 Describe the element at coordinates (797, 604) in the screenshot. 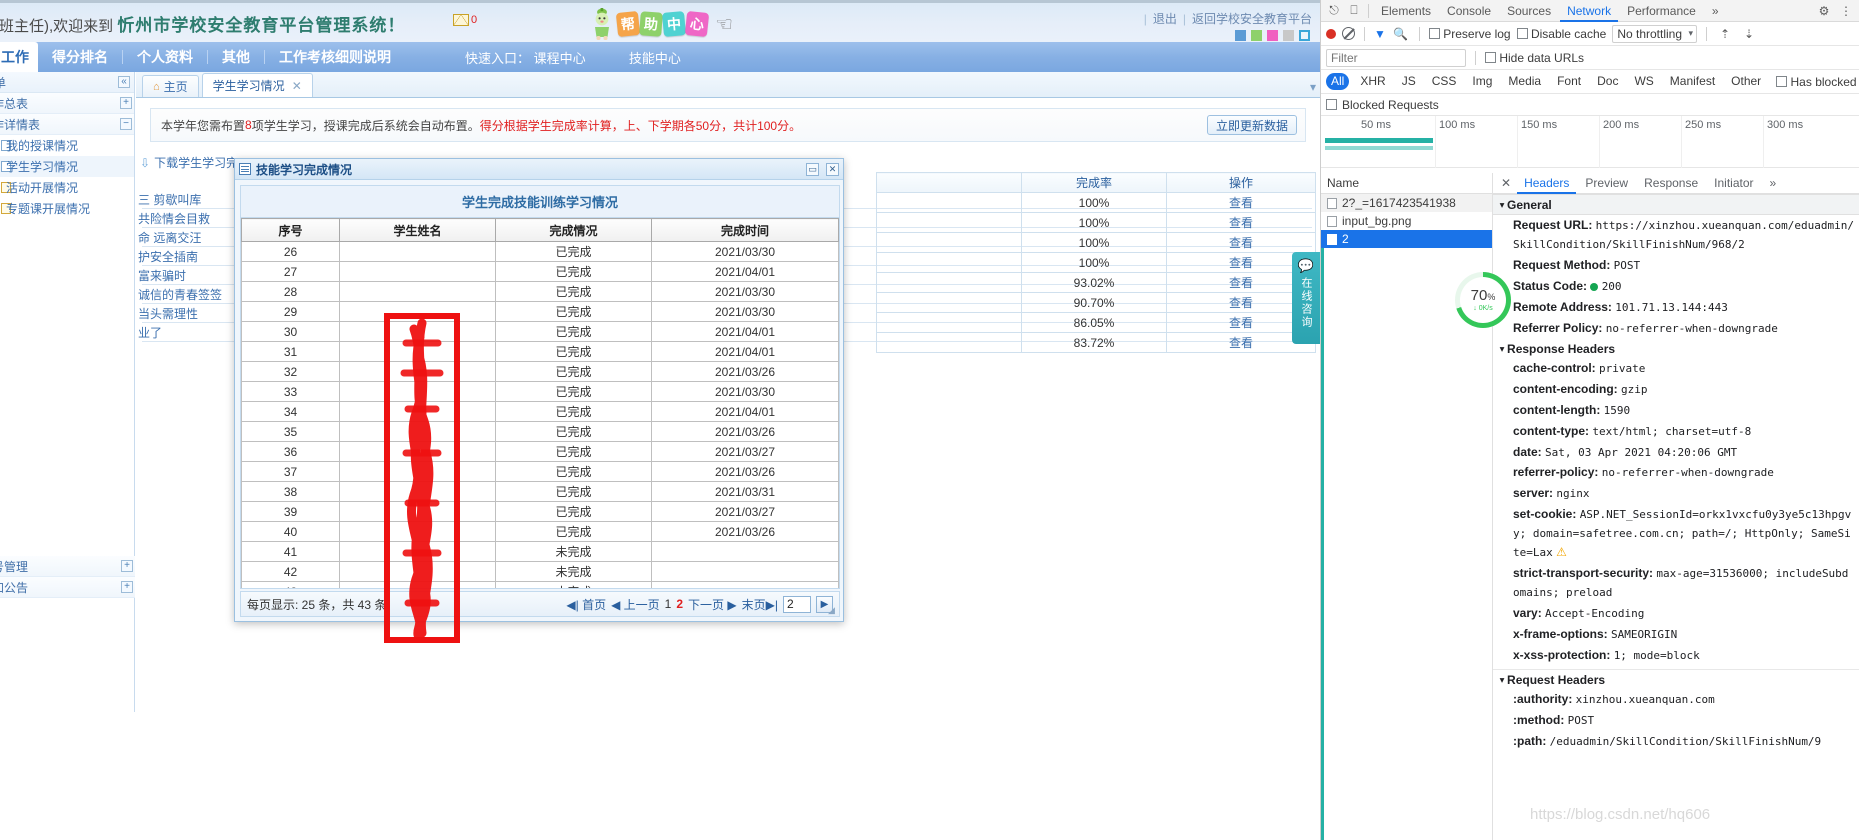

I see `page-jump-input` at that location.